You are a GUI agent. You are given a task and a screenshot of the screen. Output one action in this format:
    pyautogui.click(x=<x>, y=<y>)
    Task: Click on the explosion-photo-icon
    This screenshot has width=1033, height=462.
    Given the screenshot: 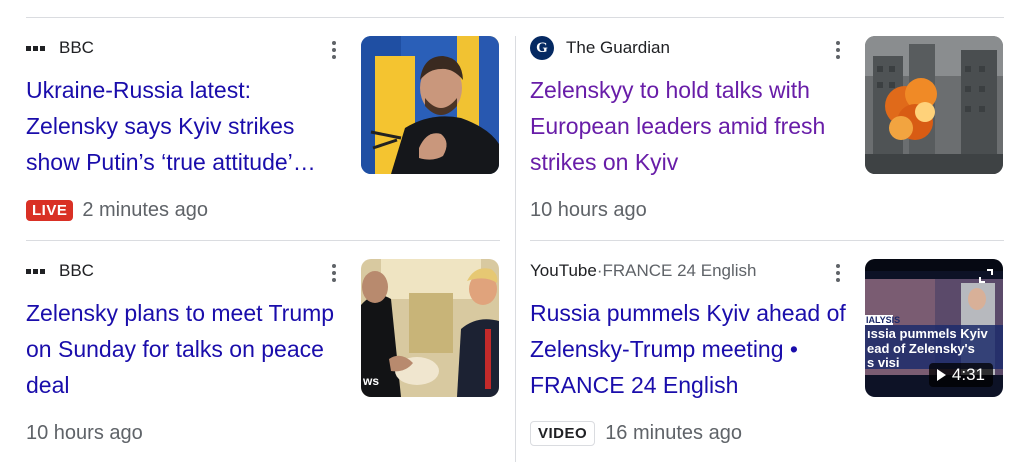 What is the action you would take?
    pyautogui.click(x=934, y=105)
    